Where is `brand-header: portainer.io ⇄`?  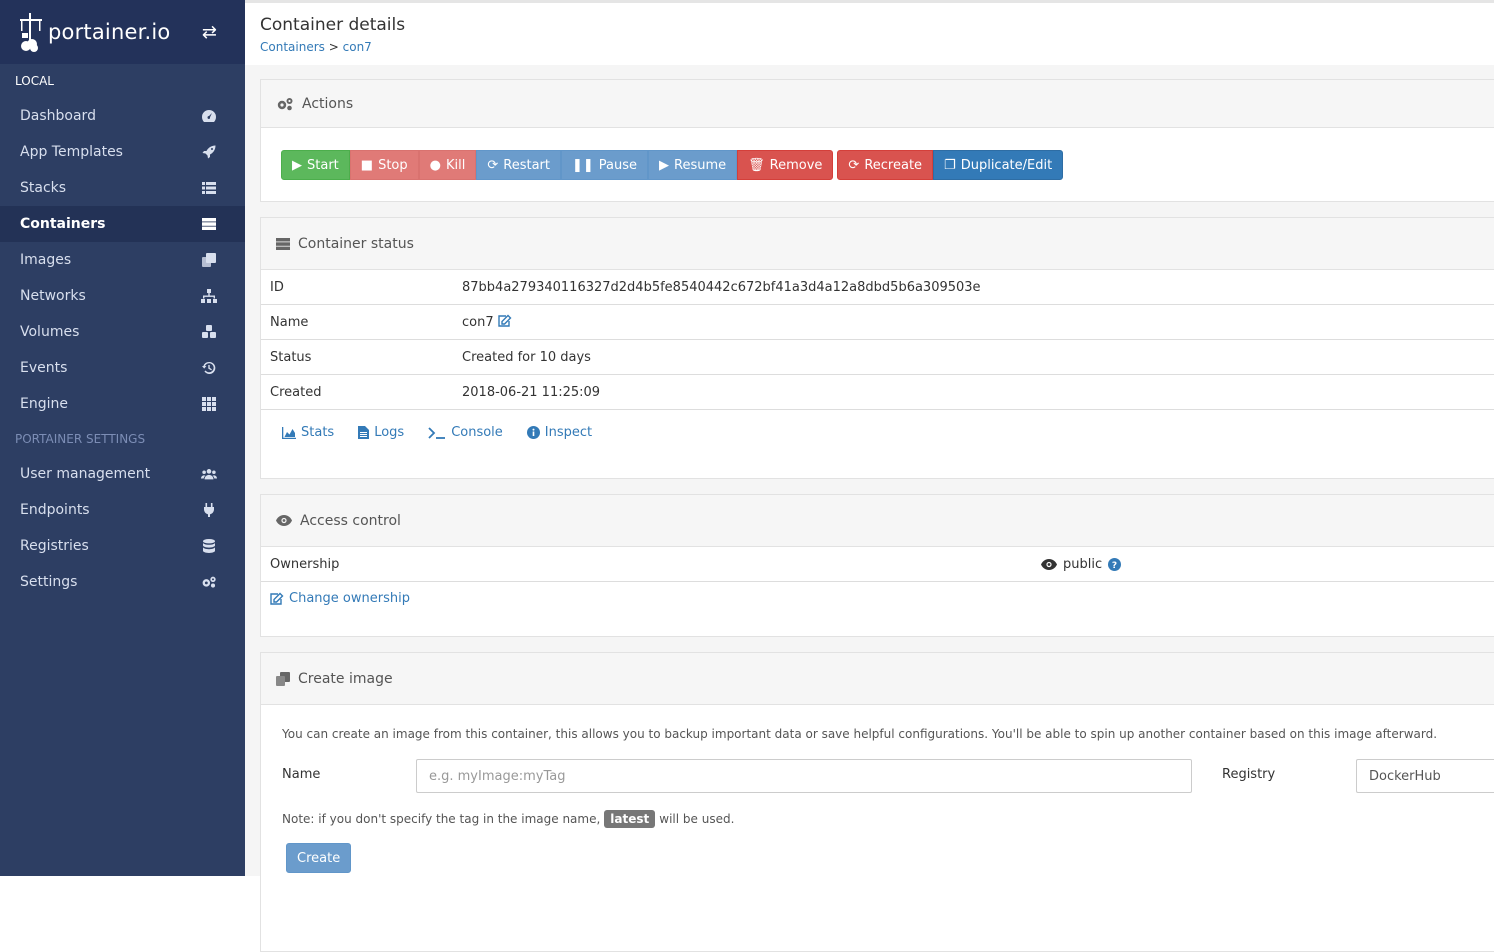 brand-header: portainer.io ⇄ is located at coordinates (122, 32).